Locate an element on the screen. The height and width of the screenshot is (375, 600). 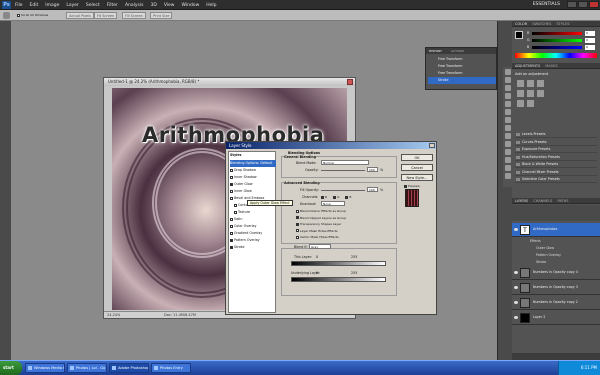
menu-item-window: Window is located at coordinates (191, 5).